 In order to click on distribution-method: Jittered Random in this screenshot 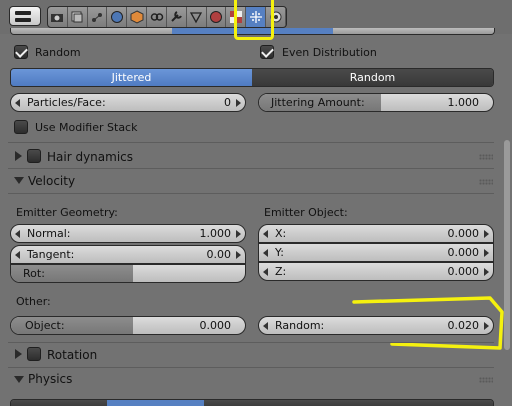, I will do `click(252, 77)`.